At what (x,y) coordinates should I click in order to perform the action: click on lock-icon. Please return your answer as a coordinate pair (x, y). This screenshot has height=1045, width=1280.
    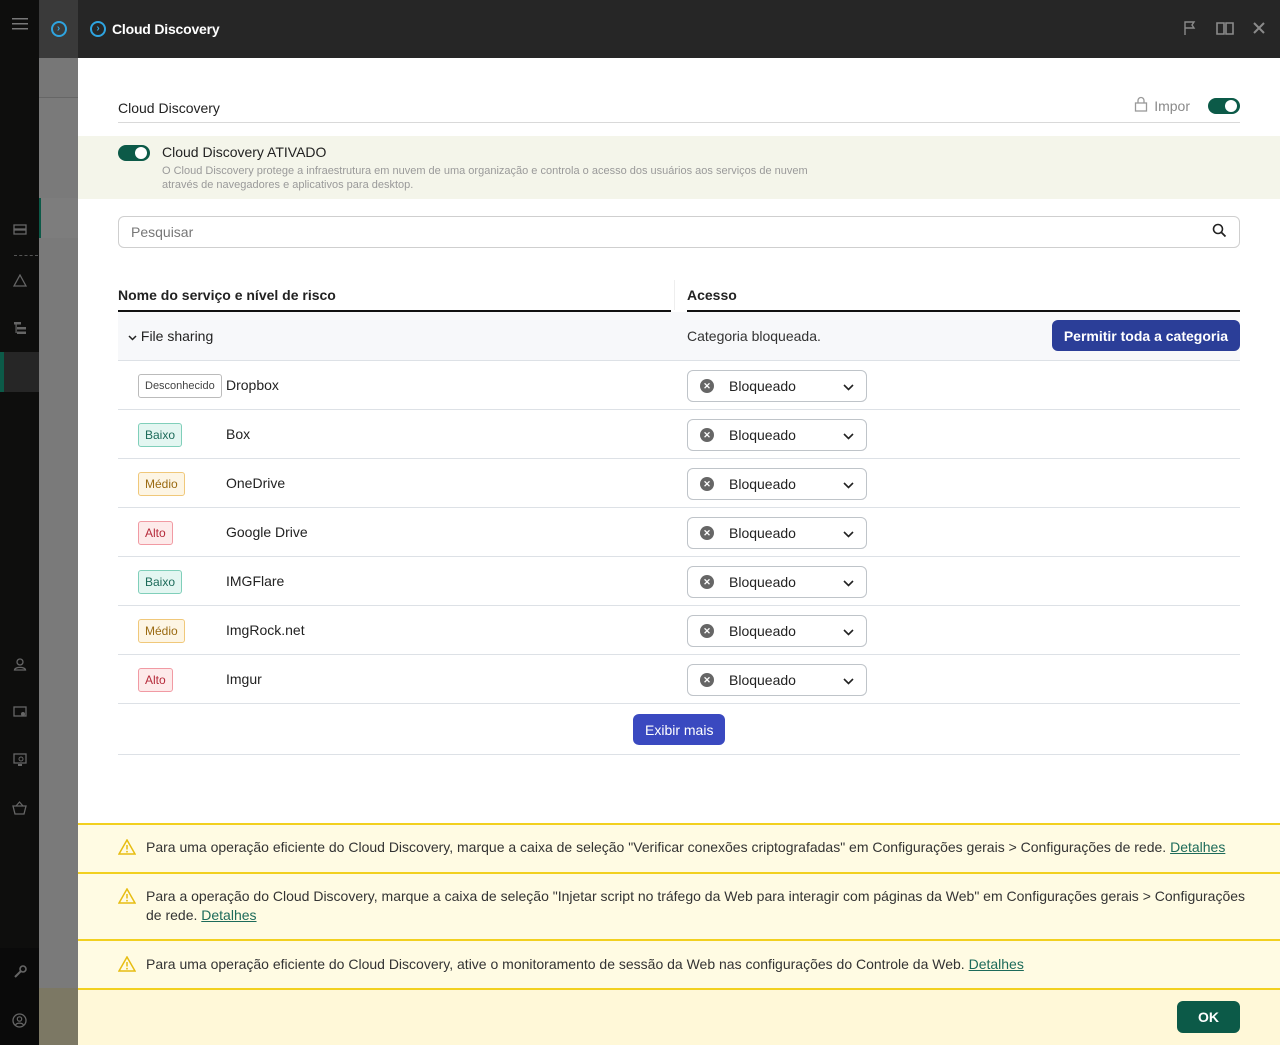
    Looking at the image, I should click on (1141, 105).